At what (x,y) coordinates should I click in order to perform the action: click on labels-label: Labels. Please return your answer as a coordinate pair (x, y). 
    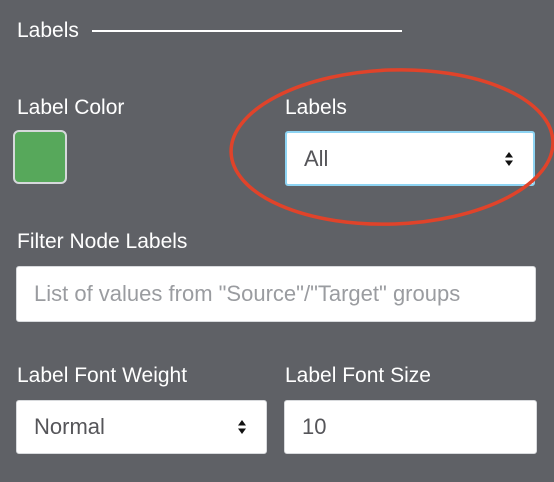
    Looking at the image, I should click on (316, 107).